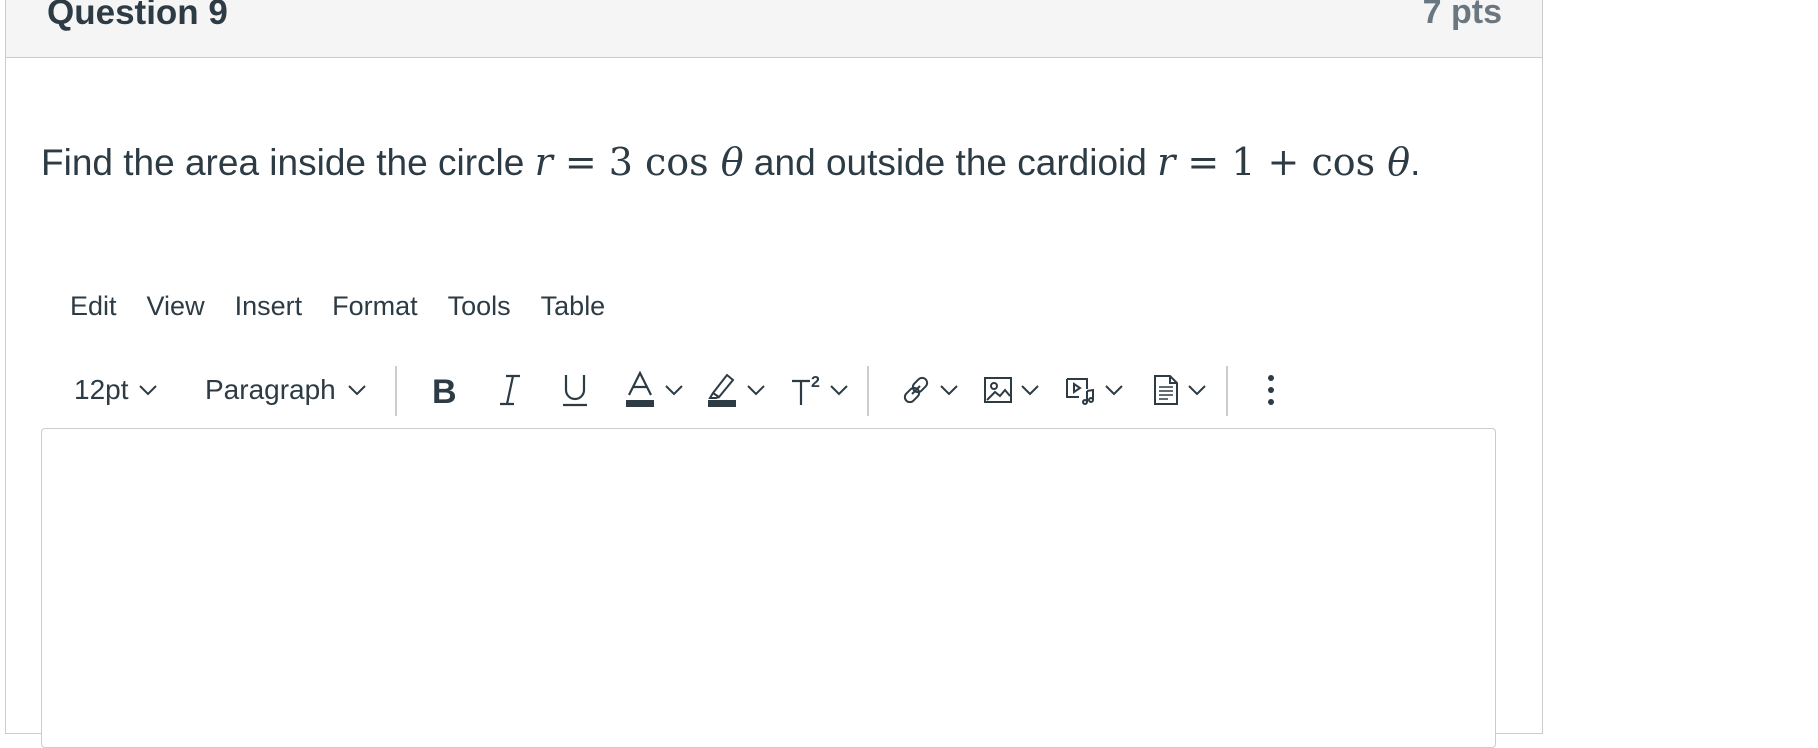  Describe the element at coordinates (101, 389) in the screenshot. I see `font-size-value: 12pt` at that location.